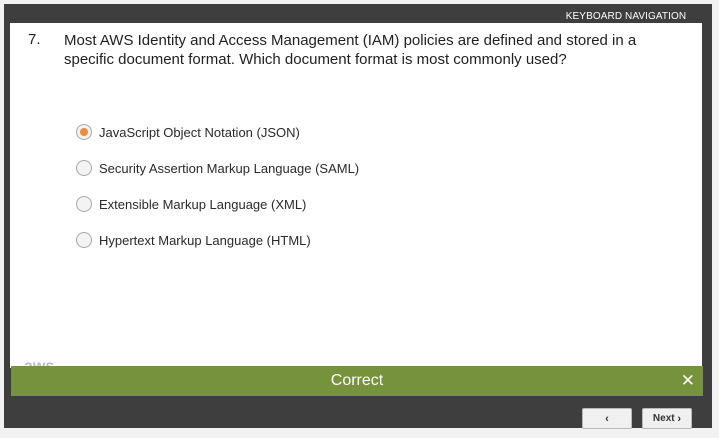  I want to click on option-label: JavaScript Object Notation (JSON), so click(199, 132).